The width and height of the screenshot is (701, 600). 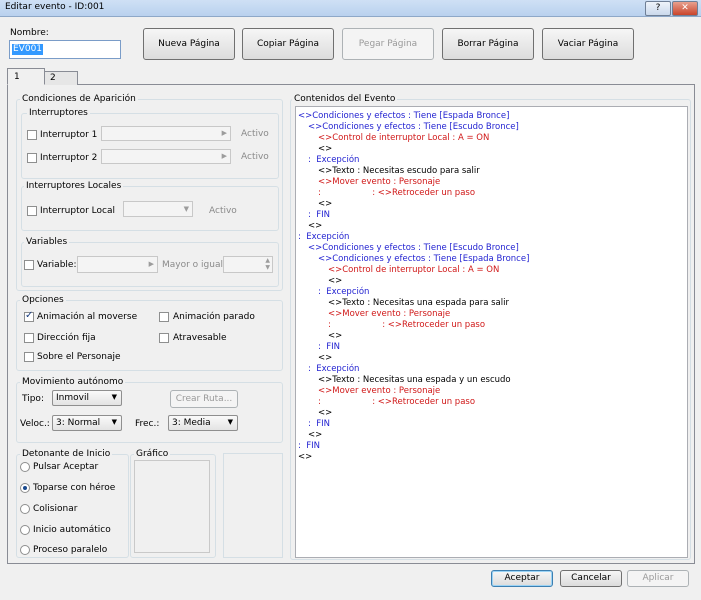 I want to click on tab-page-1: 1, so click(x=26, y=76).